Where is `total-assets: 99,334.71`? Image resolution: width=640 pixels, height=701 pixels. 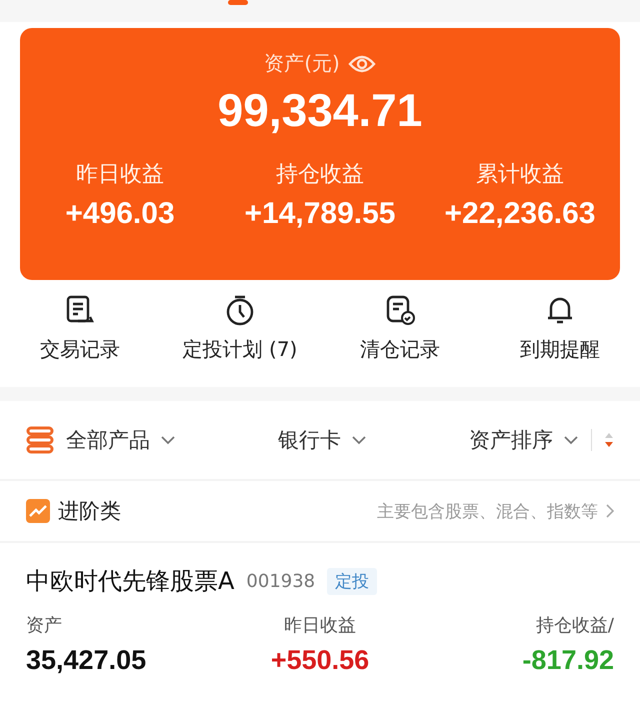
total-assets: 99,334.71 is located at coordinates (320, 110).